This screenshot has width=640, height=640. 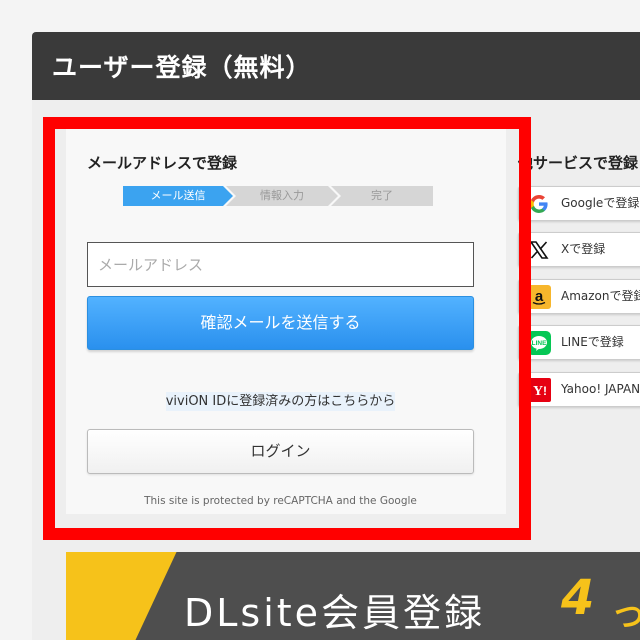 I want to click on x-register-button: Xで登録, so click(x=579, y=249).